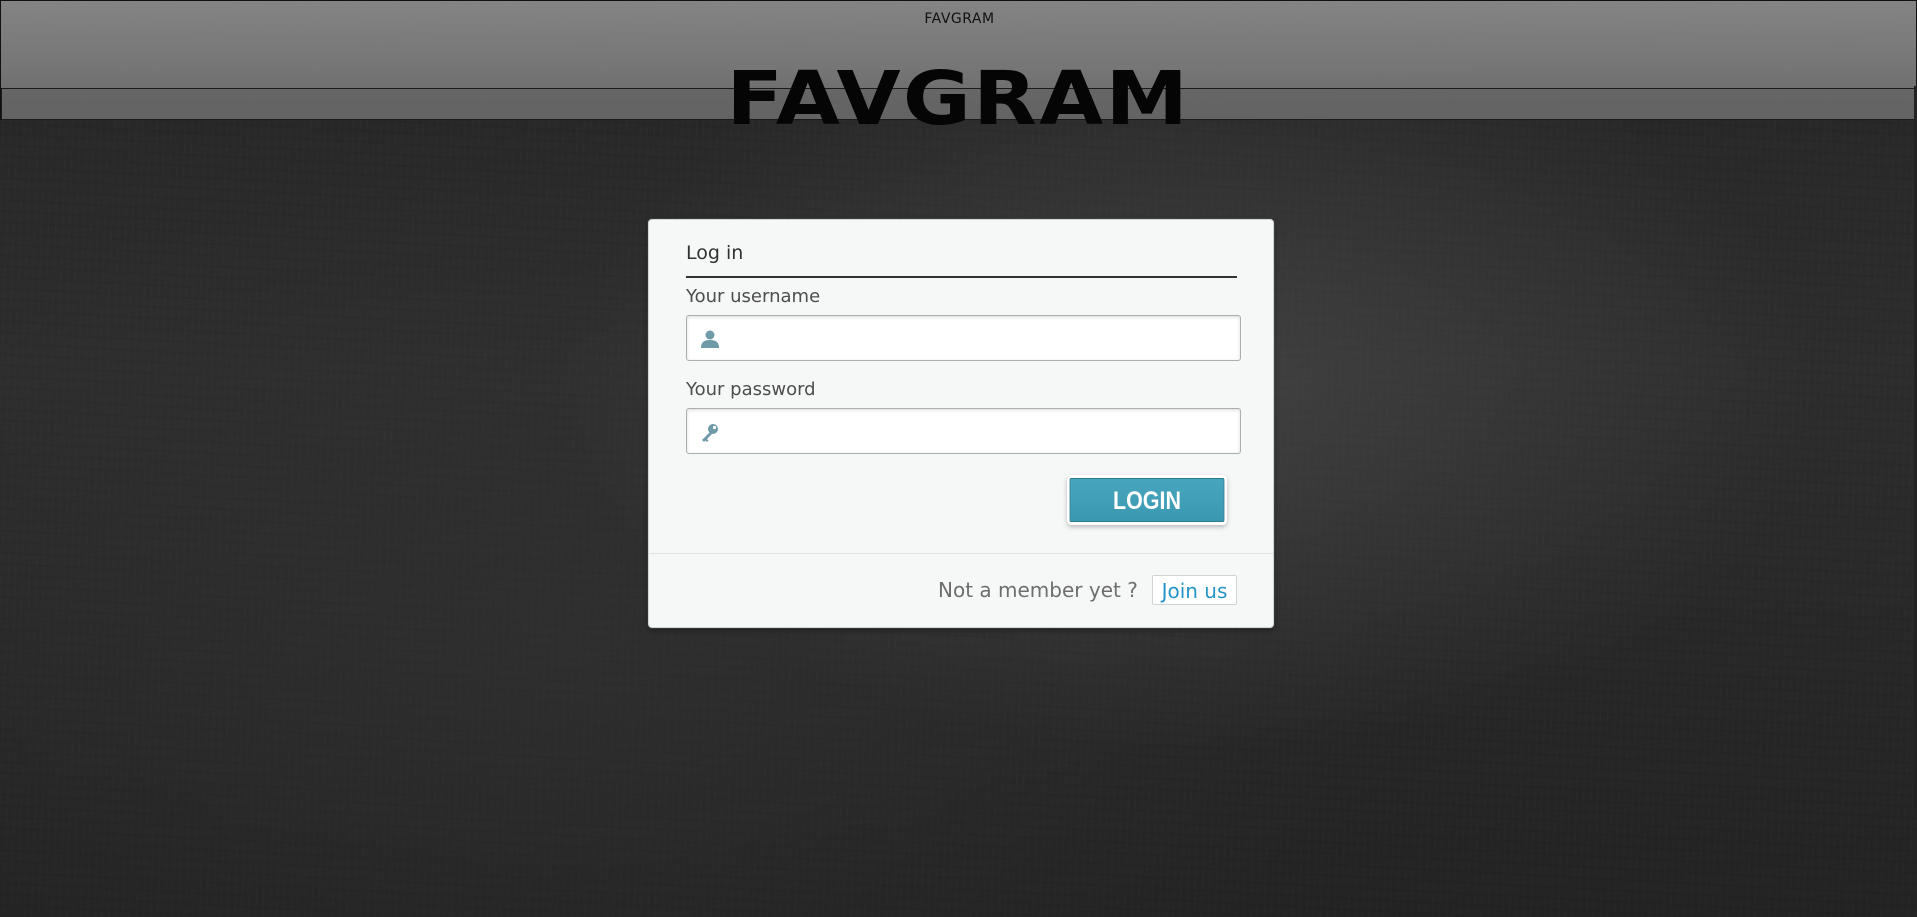 Image resolution: width=1917 pixels, height=917 pixels. What do you see at coordinates (753, 296) in the screenshot?
I see `username-label: Your username` at bounding box center [753, 296].